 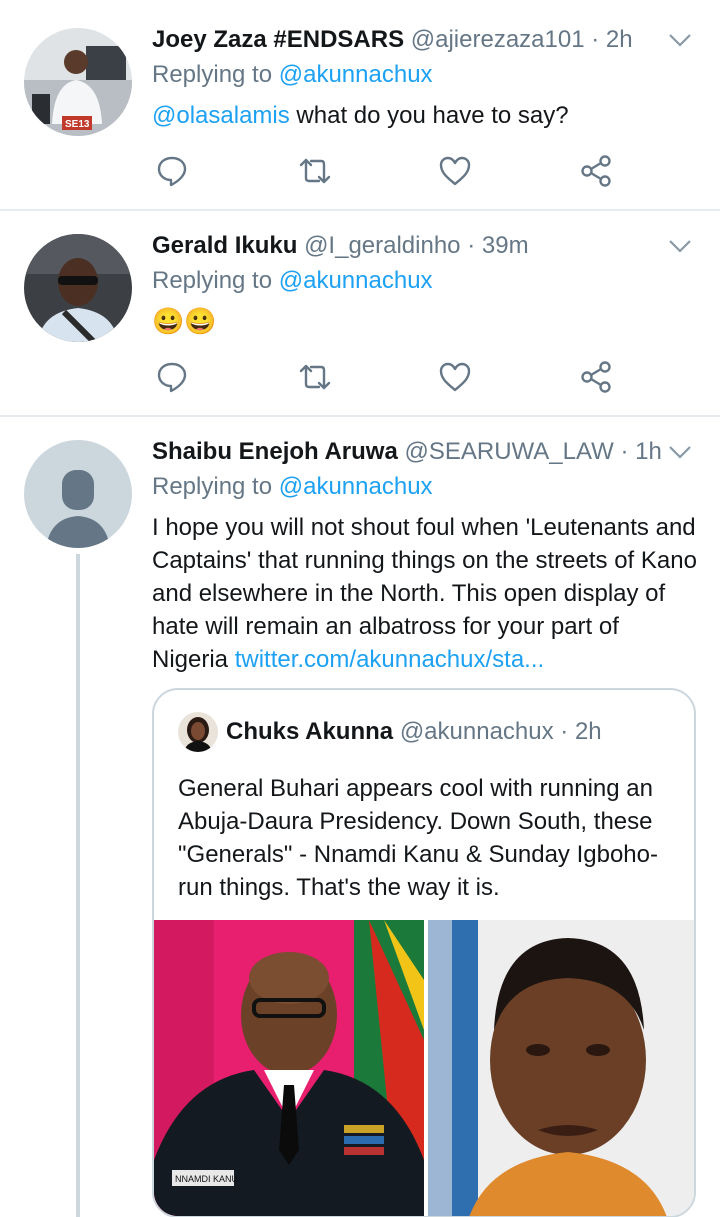 What do you see at coordinates (648, 451) in the screenshot?
I see `timestamp: 1h` at bounding box center [648, 451].